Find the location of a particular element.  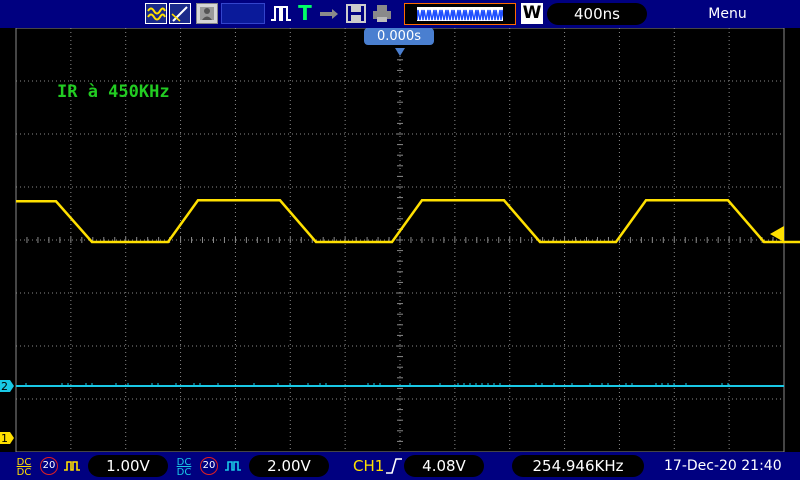

trigger-position-label: 0.000s is located at coordinates (399, 36).